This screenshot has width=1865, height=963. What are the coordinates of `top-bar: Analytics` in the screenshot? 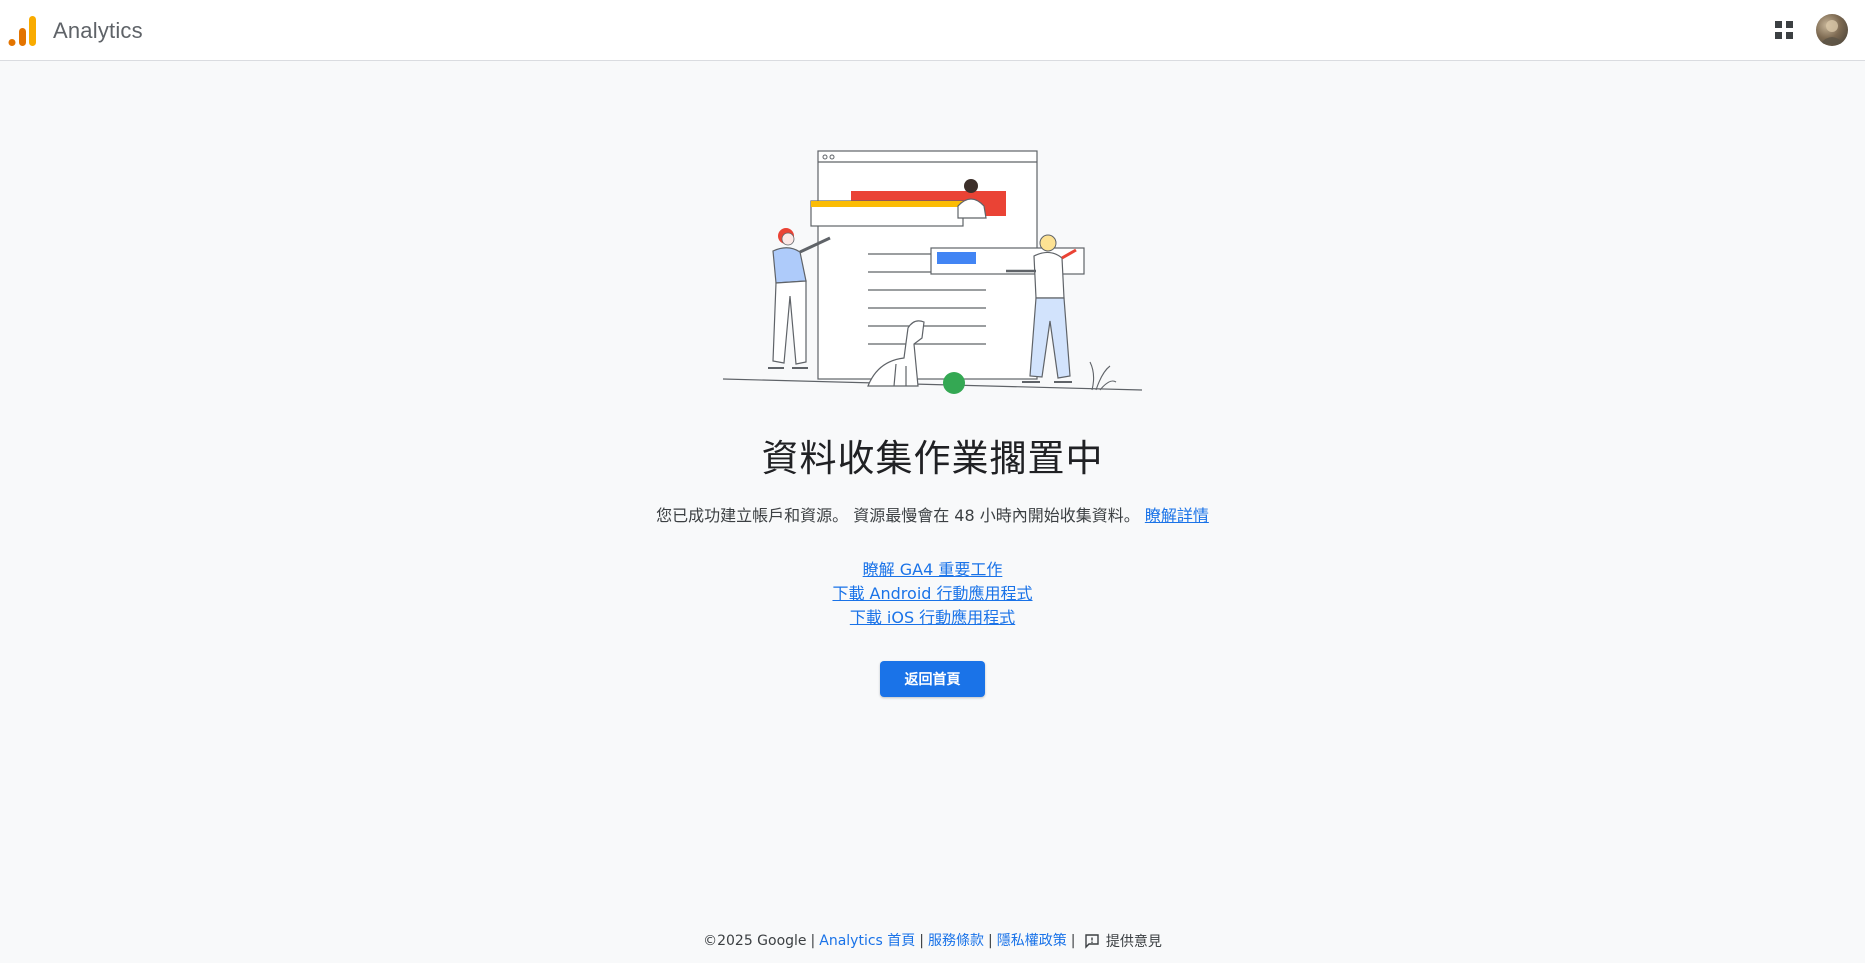 It's located at (932, 30).